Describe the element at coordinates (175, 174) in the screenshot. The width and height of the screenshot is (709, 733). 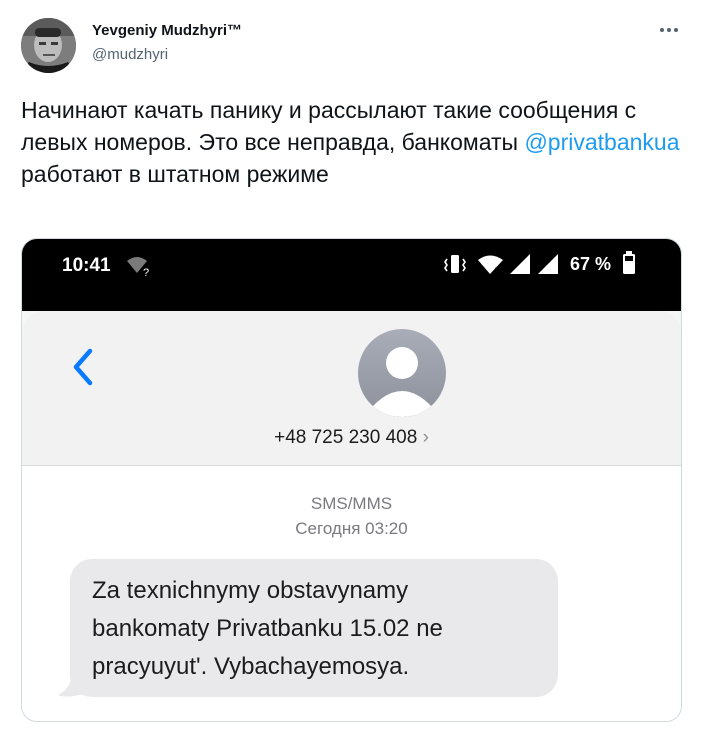
I see `tweet-text-end: работают в штатном режиме` at that location.